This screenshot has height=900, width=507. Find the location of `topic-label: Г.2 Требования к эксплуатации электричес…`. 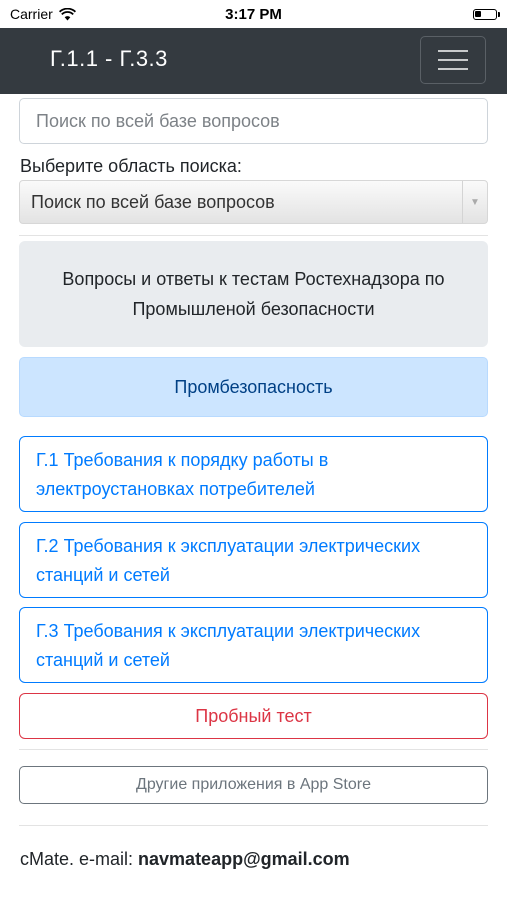

topic-label: Г.2 Требования к эксплуатации электричес… is located at coordinates (228, 560).